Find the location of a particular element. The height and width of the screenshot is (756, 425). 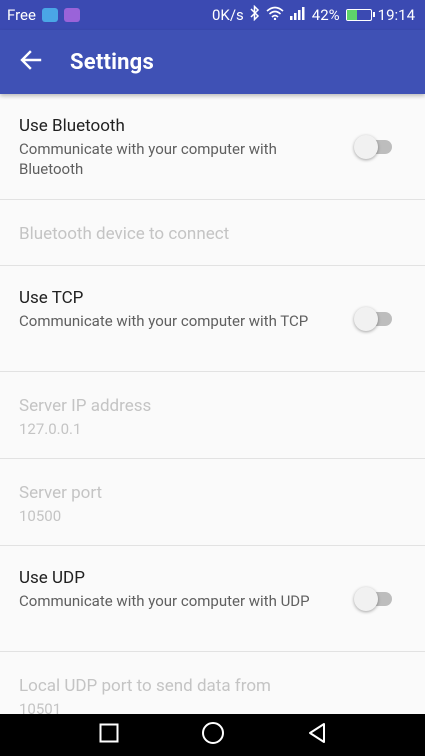

status-bar: Free 0K/s 42% 19:14 is located at coordinates (212, 15).